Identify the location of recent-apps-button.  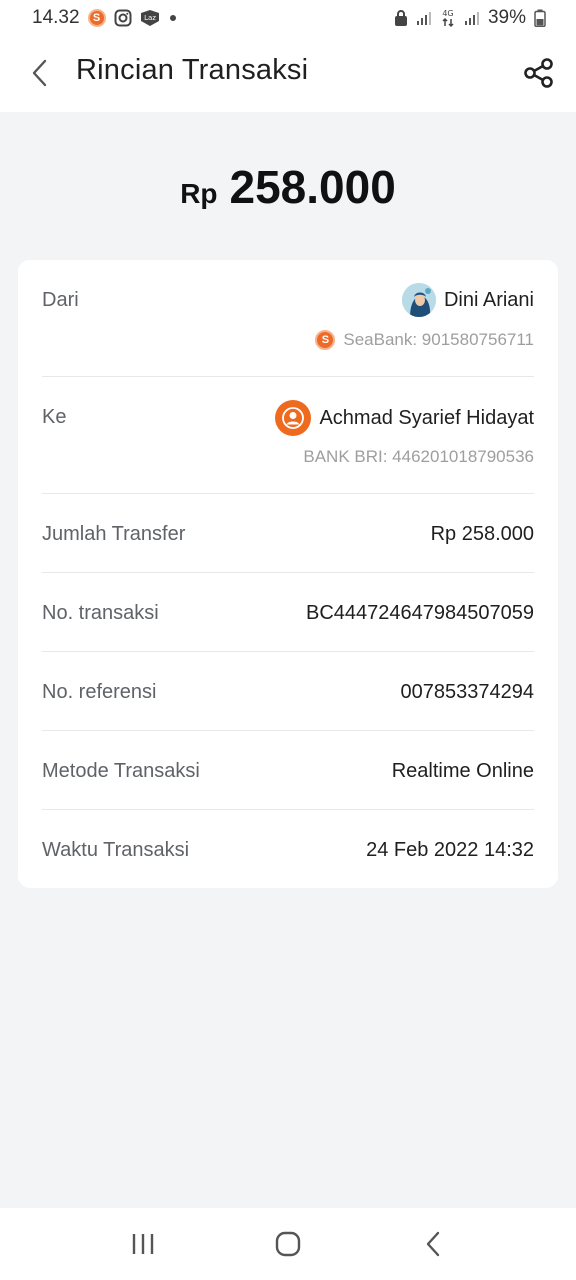
(143, 1244).